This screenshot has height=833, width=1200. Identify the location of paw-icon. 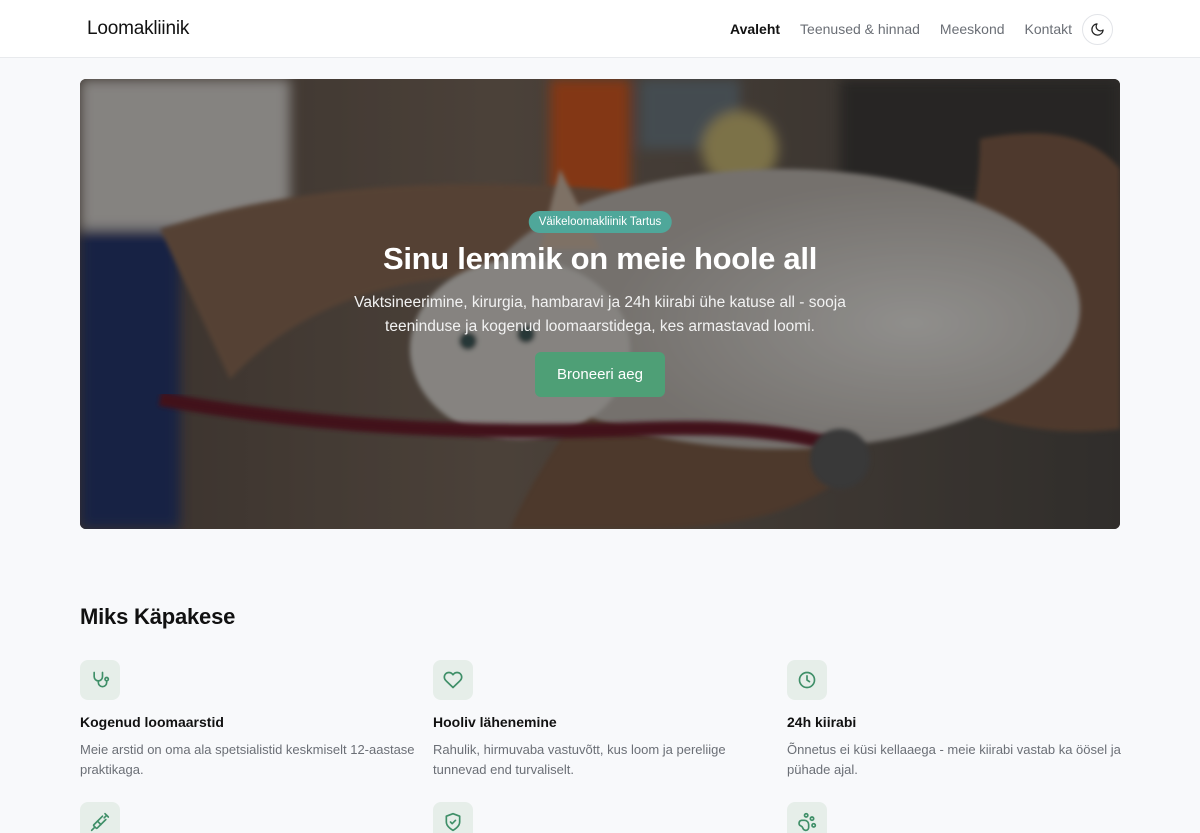
(807, 822).